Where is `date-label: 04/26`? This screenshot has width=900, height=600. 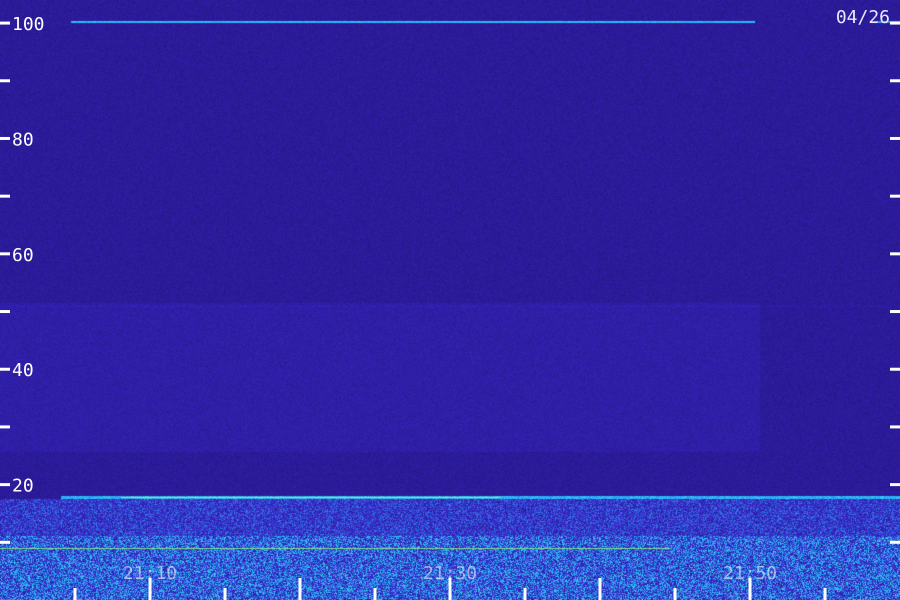 date-label: 04/26 is located at coordinates (863, 17).